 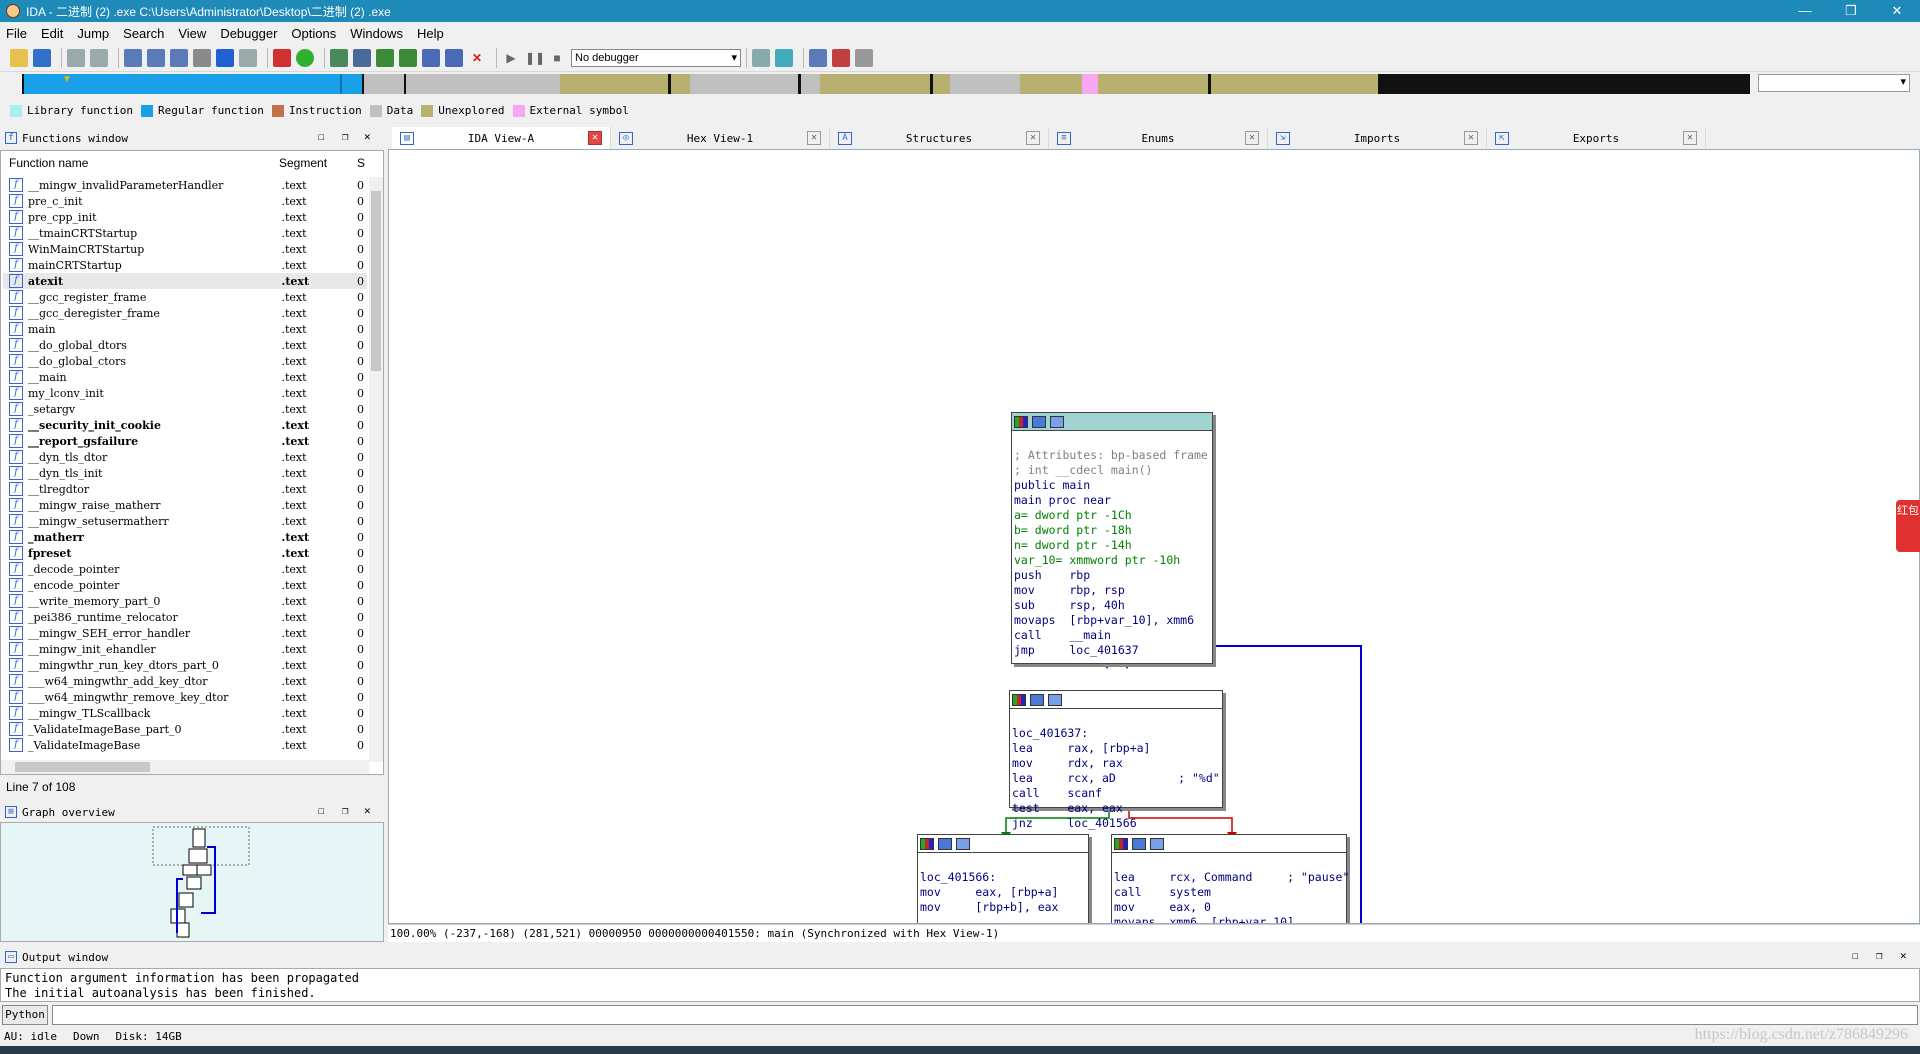 I want to click on function-row: f __dyn_tls_init .text 0, so click(x=185, y=473).